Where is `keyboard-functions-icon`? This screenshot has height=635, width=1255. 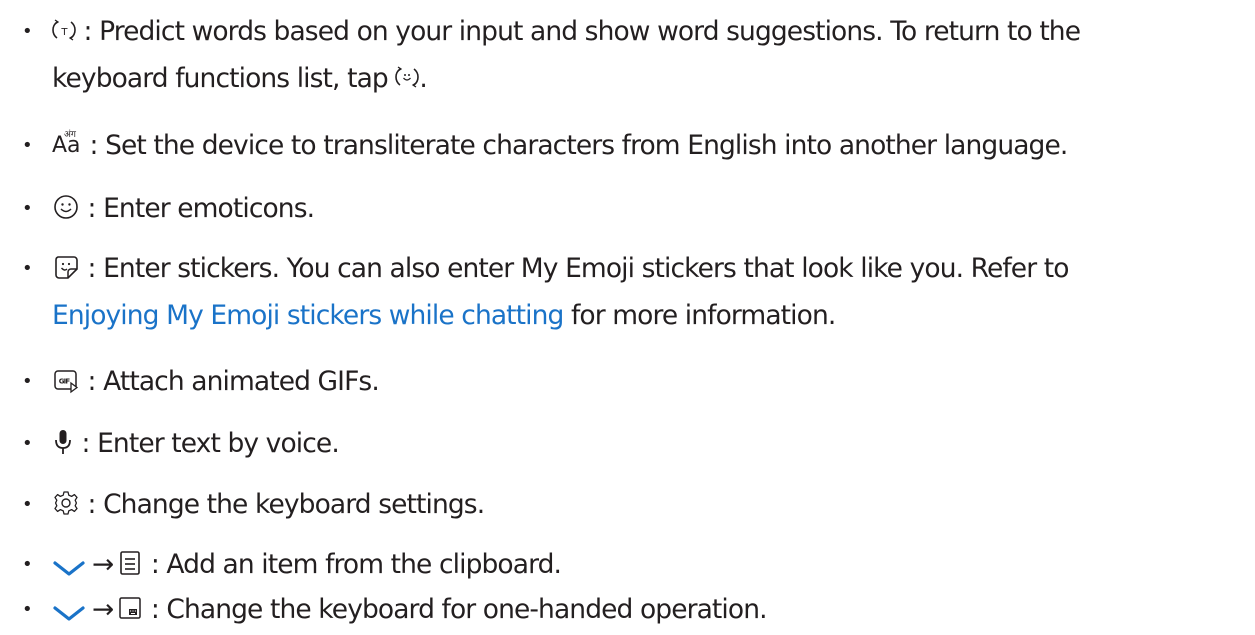 keyboard-functions-icon is located at coordinates (407, 77).